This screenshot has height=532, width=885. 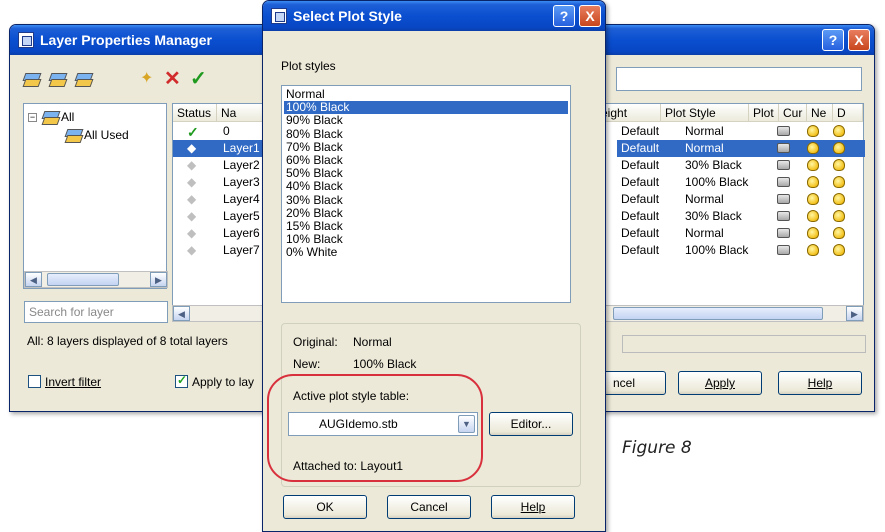 I want to click on new-property-filter-icon, so click(x=32, y=79).